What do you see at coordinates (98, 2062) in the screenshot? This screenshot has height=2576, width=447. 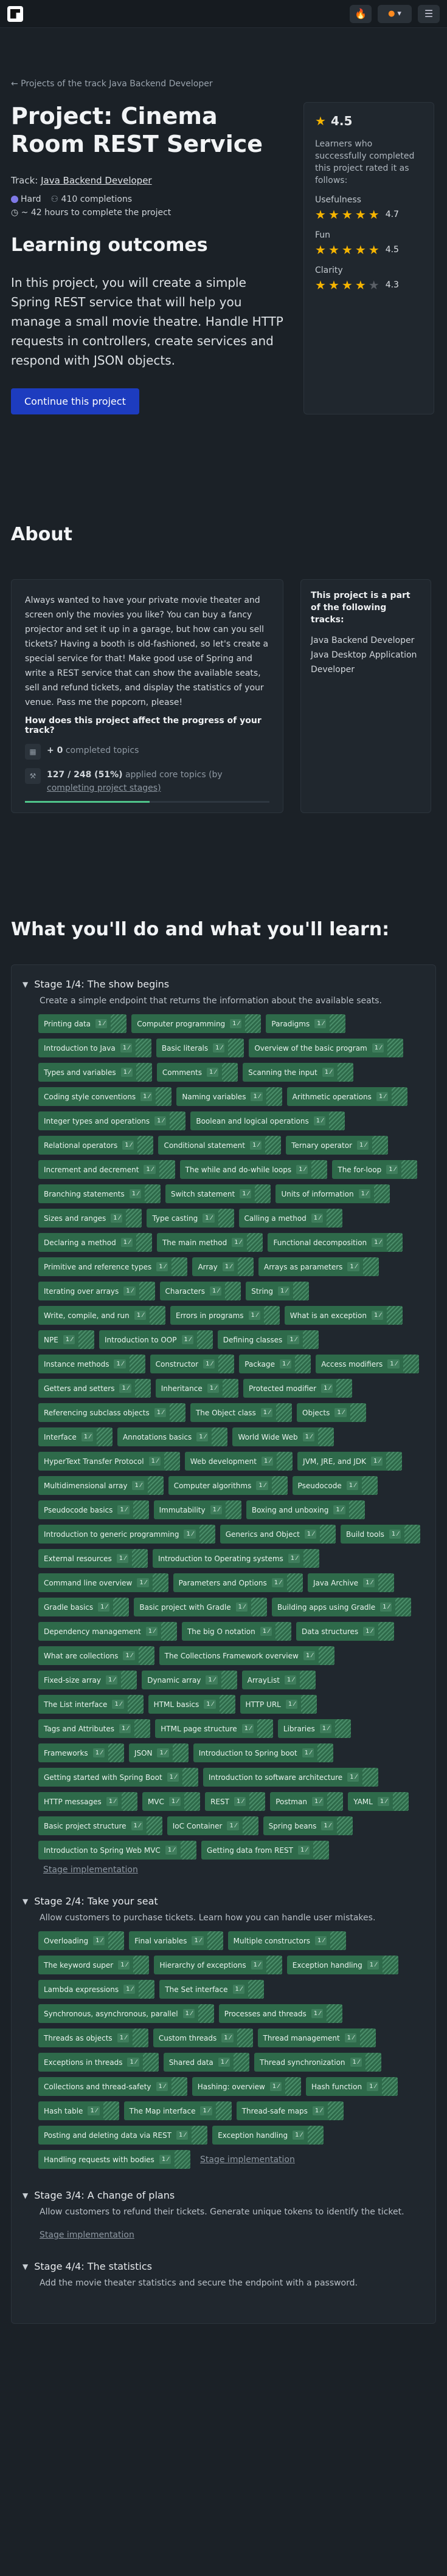 I see `topic-chip: Exceptions in threads 1 ⁄` at bounding box center [98, 2062].